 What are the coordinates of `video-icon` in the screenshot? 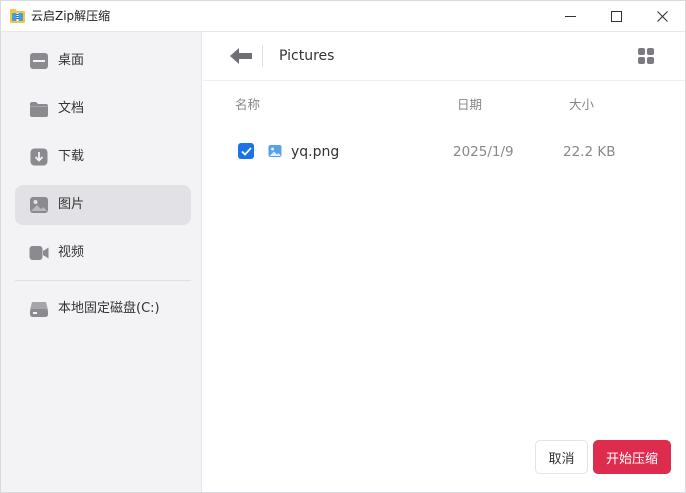 It's located at (39, 253).